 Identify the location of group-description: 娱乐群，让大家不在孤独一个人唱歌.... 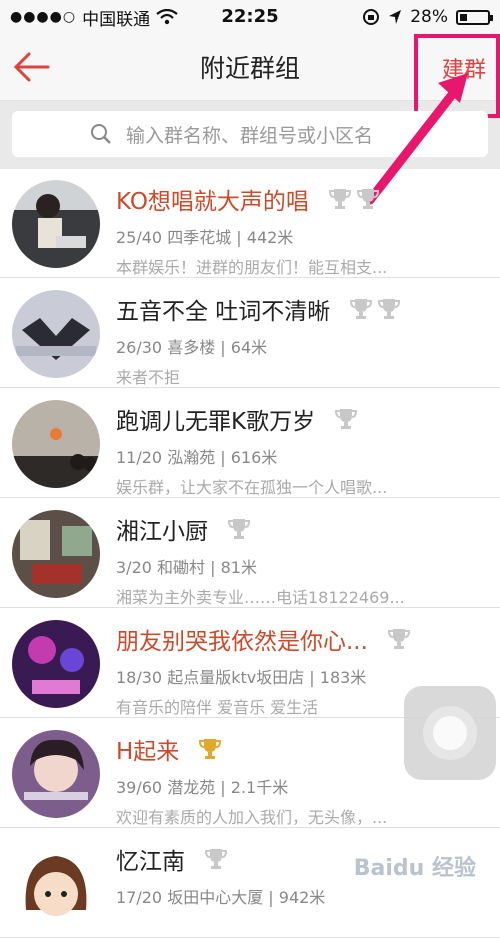
(252, 487).